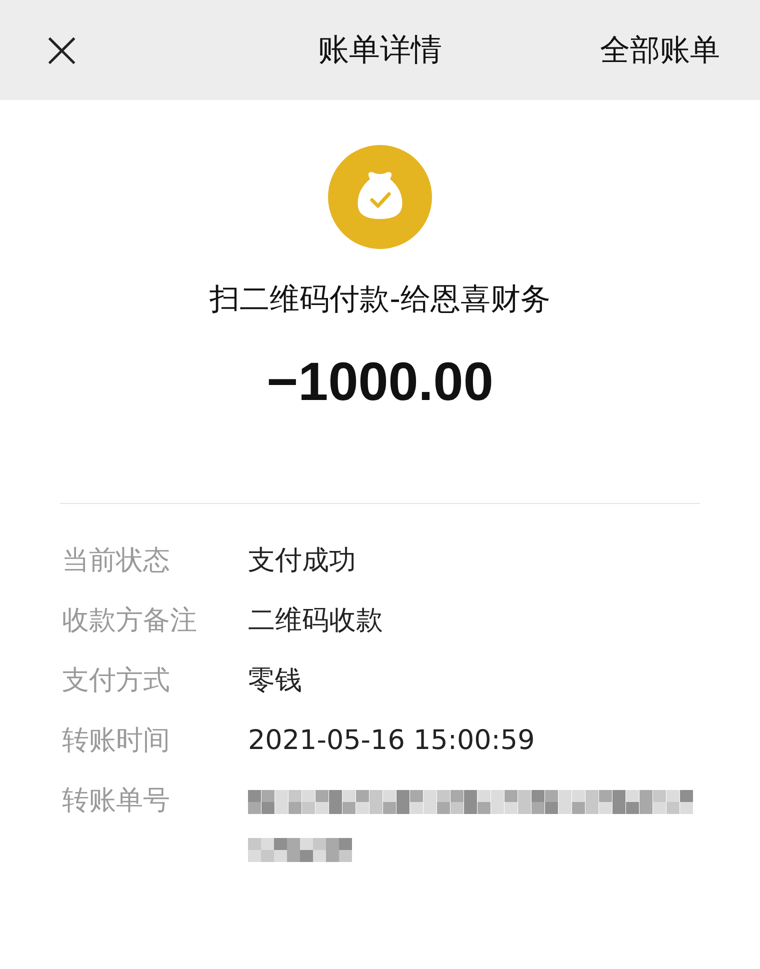 The image size is (760, 969). I want to click on page-title: 账单详情, so click(380, 50).